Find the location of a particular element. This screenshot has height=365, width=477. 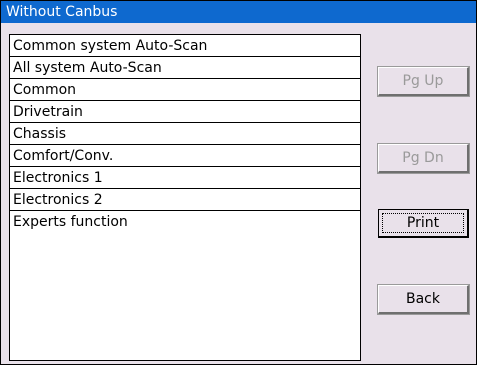

page-up-button: Pg Up is located at coordinates (423, 81).